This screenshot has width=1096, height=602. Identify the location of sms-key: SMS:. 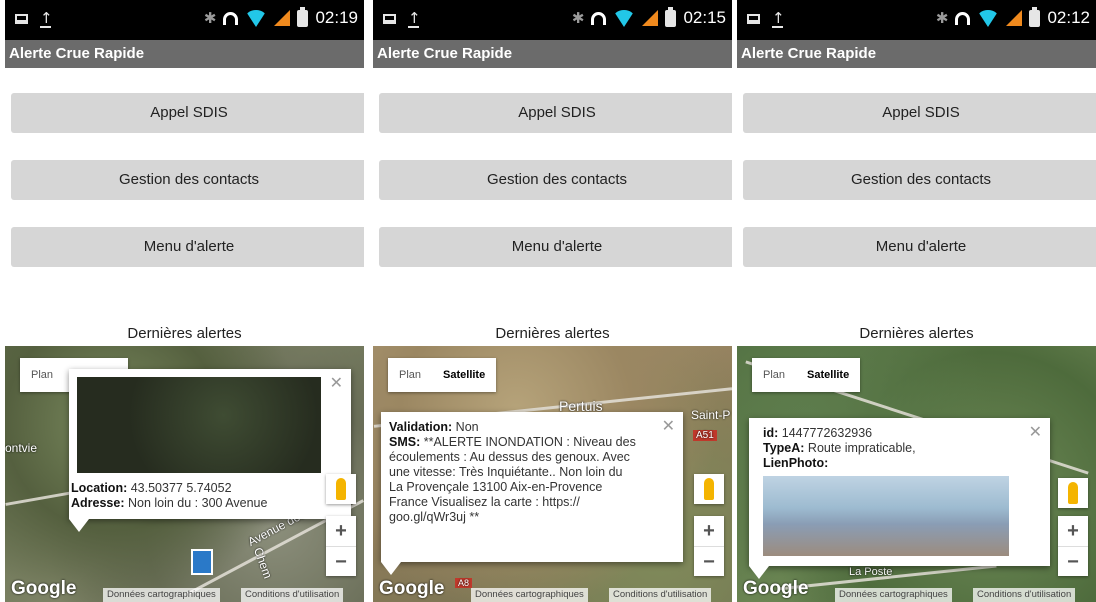
(405, 442).